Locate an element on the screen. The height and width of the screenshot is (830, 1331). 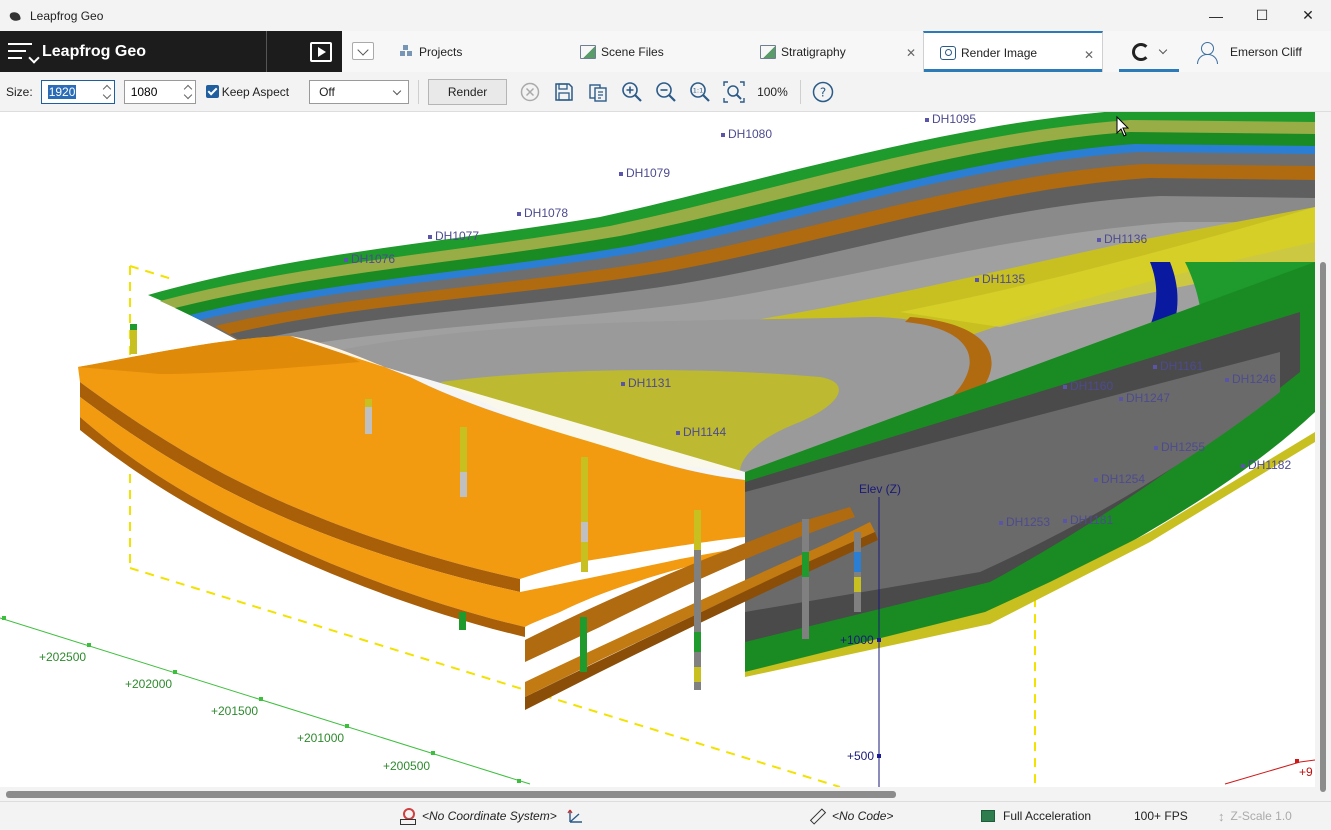
zoom-out-button is located at coordinates (666, 92).